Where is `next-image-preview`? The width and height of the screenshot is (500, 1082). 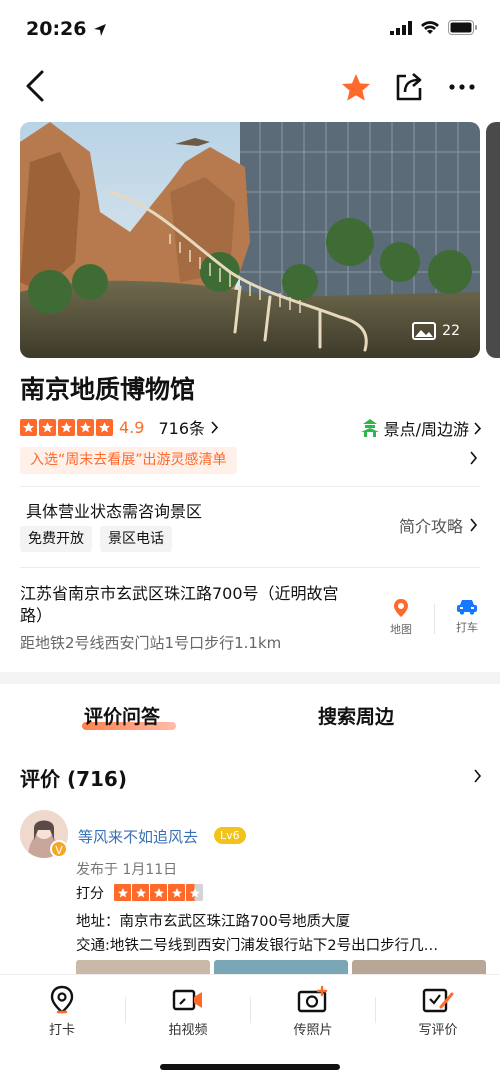 next-image-preview is located at coordinates (493, 240).